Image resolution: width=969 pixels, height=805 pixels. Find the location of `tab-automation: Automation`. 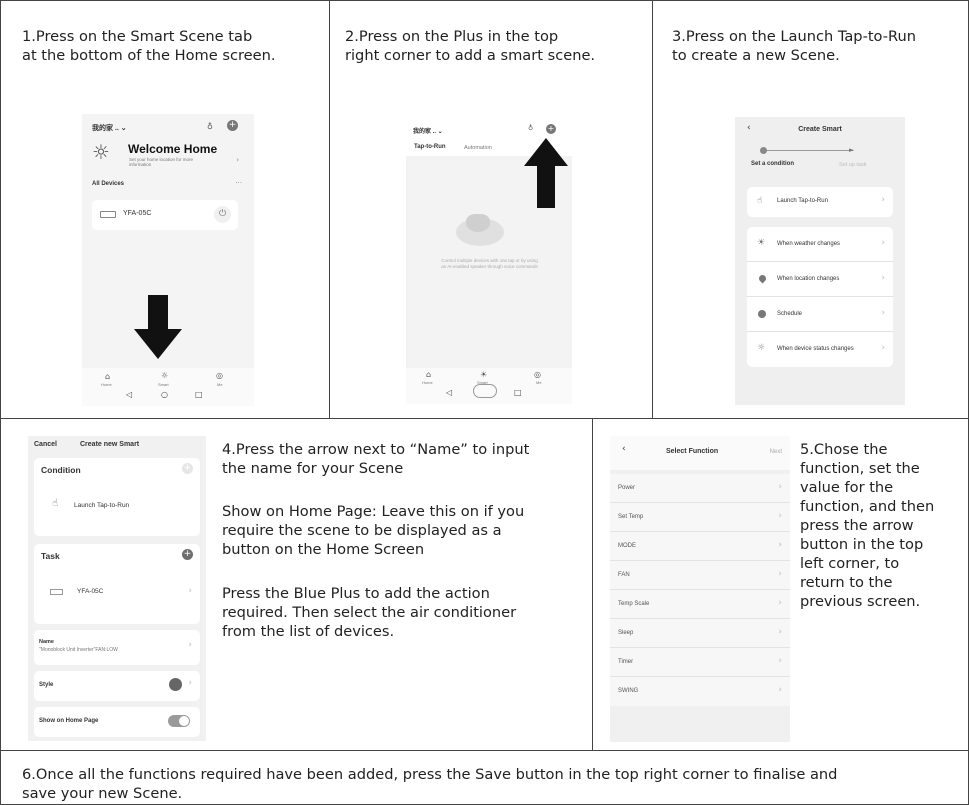

tab-automation: Automation is located at coordinates (478, 148).